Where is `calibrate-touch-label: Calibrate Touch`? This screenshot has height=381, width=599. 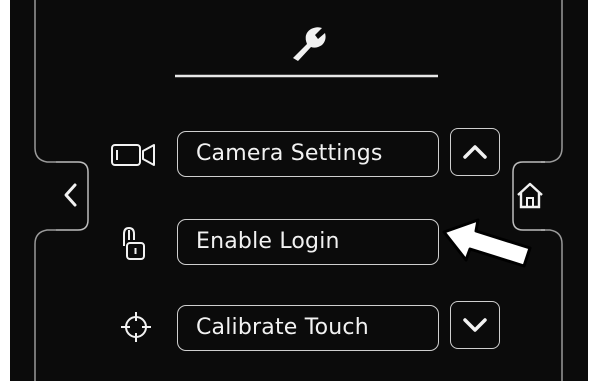
calibrate-touch-label: Calibrate Touch is located at coordinates (282, 327).